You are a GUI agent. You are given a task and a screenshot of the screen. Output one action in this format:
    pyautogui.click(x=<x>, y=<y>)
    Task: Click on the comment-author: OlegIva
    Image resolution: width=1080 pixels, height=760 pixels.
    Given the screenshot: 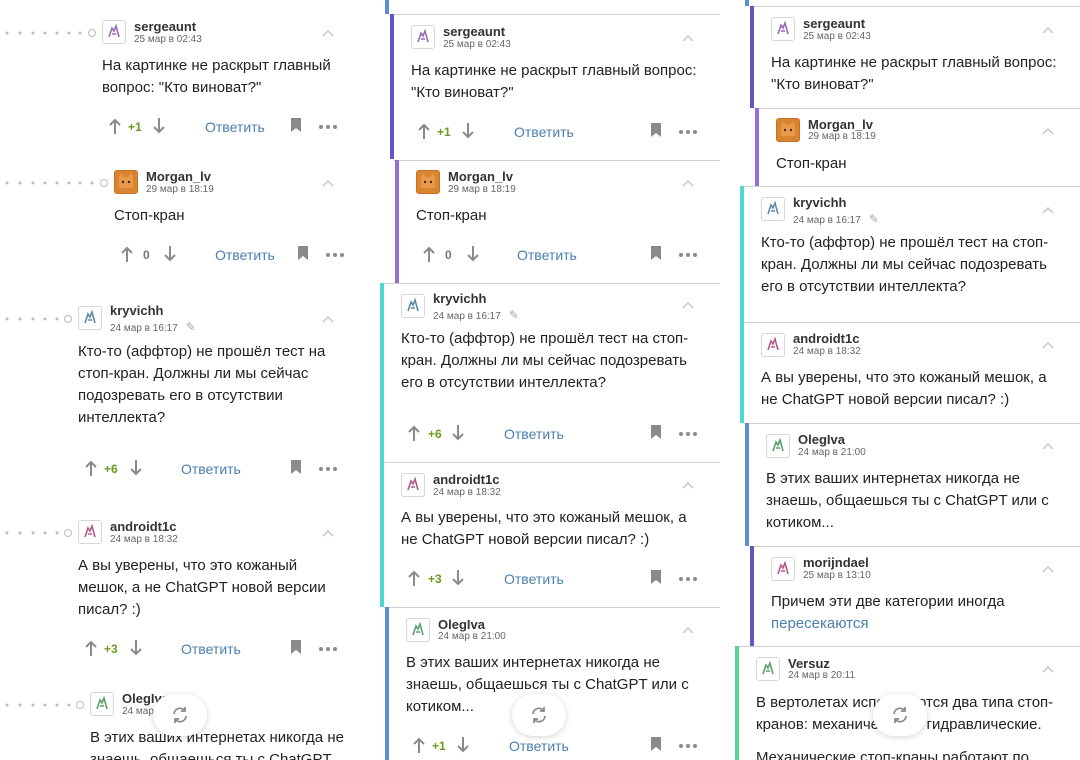 What is the action you would take?
    pyautogui.click(x=821, y=439)
    